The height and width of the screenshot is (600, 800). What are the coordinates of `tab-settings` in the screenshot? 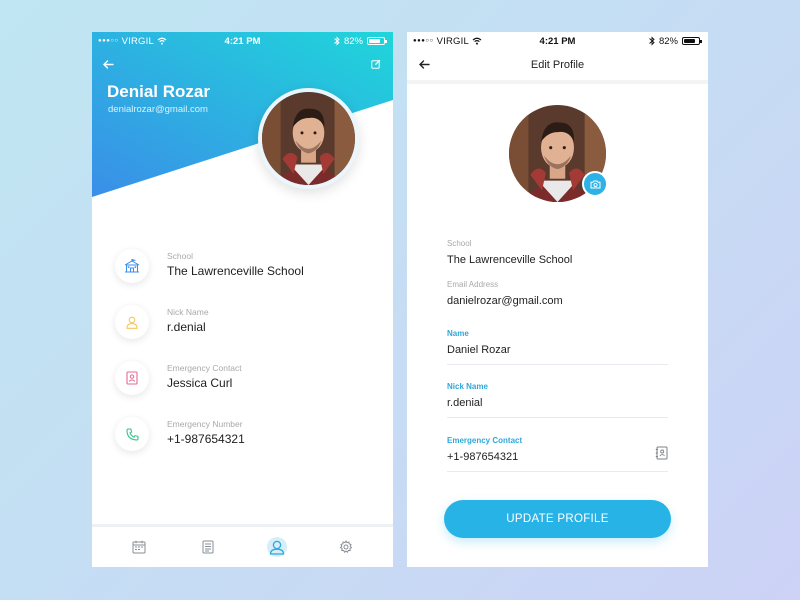 It's located at (346, 547).